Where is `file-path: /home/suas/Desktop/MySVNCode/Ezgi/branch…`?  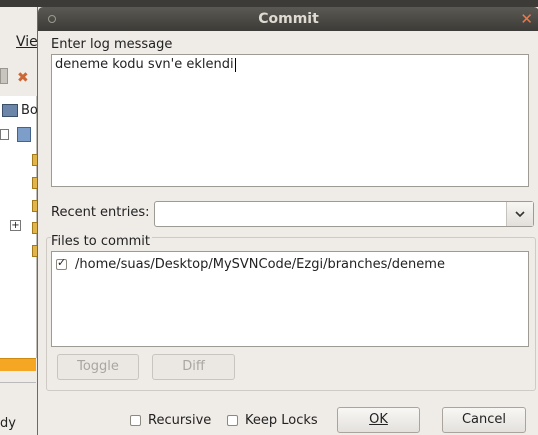 file-path: /home/suas/Desktop/MySVNCode/Ezgi/branch… is located at coordinates (260, 264).